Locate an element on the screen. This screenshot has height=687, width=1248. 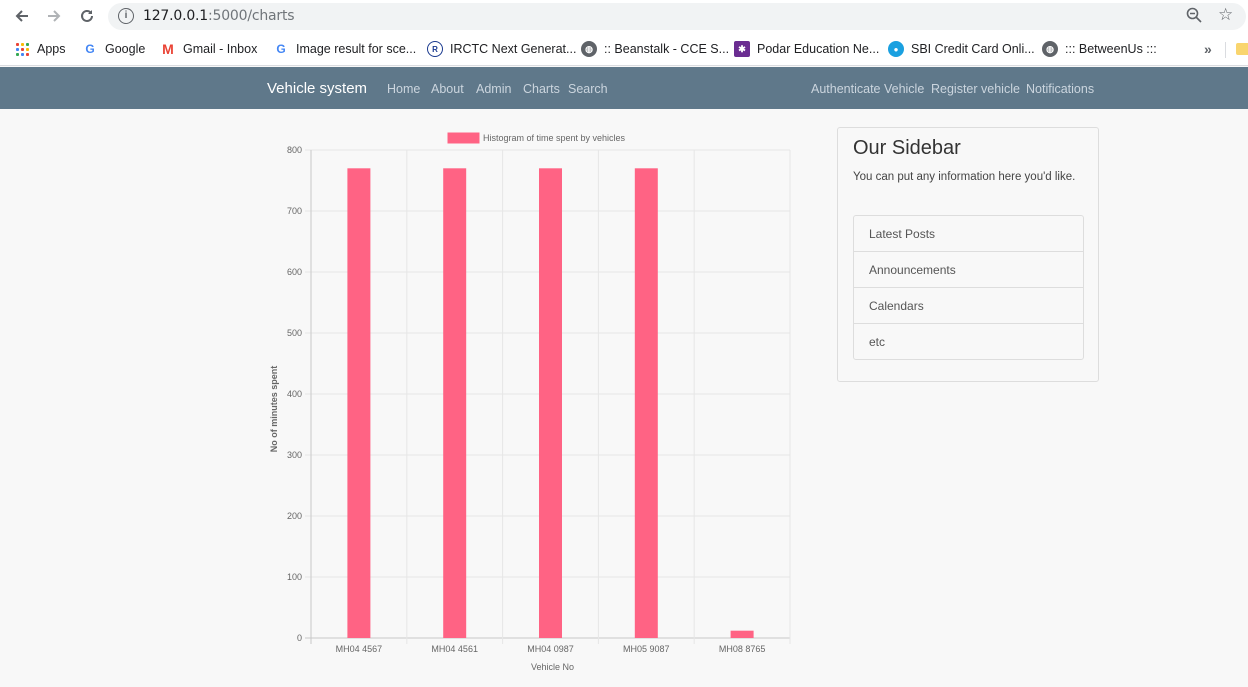
legend-label: Histogram of time spent by vehicles is located at coordinates (554, 138).